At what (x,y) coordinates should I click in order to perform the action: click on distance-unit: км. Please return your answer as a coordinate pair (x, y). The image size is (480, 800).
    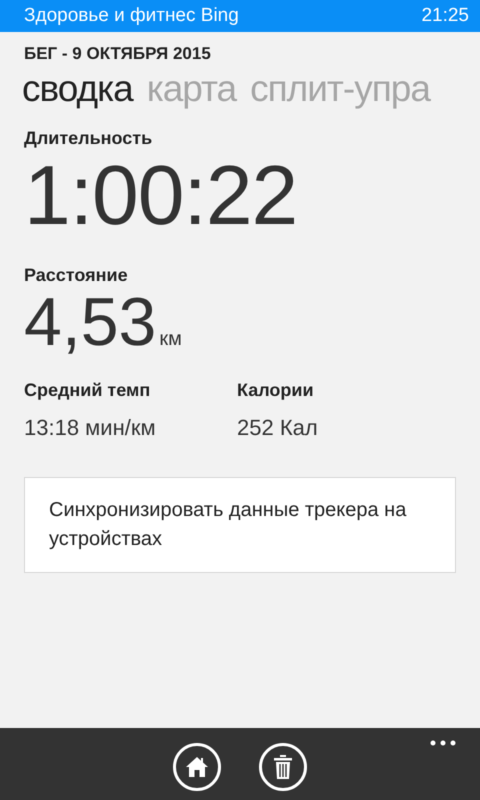
    Looking at the image, I should click on (170, 339).